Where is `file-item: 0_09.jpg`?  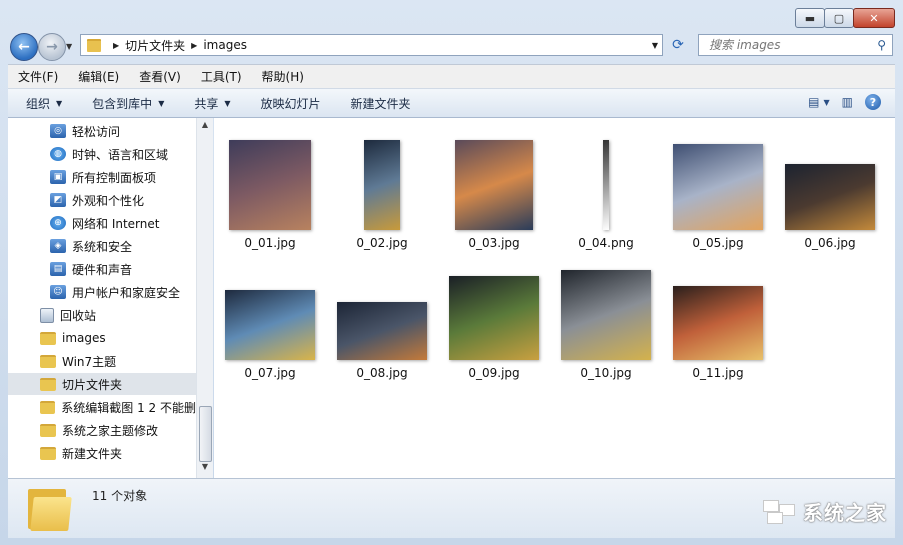 file-item: 0_09.jpg is located at coordinates (494, 319).